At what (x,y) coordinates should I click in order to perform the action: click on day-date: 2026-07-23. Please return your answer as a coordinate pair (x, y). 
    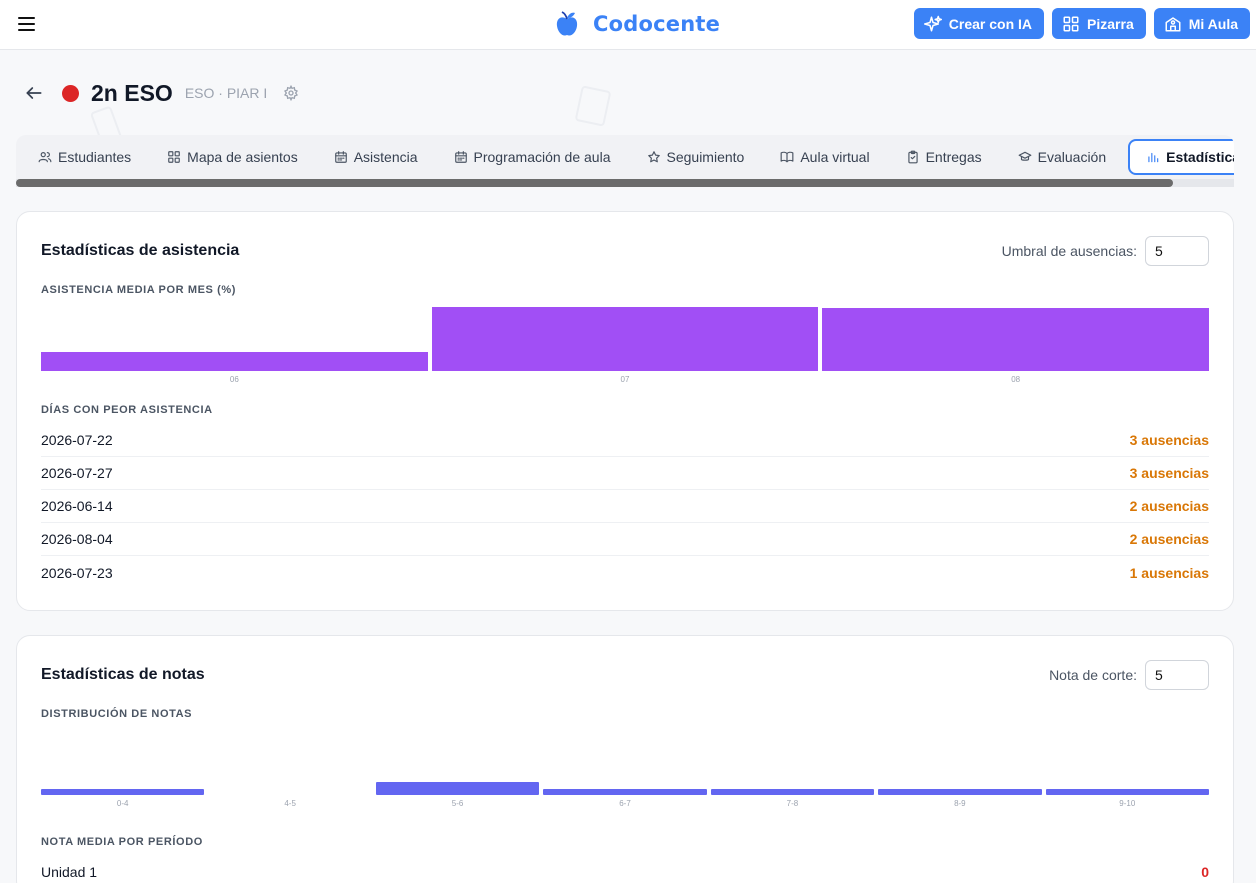
    Looking at the image, I should click on (77, 572).